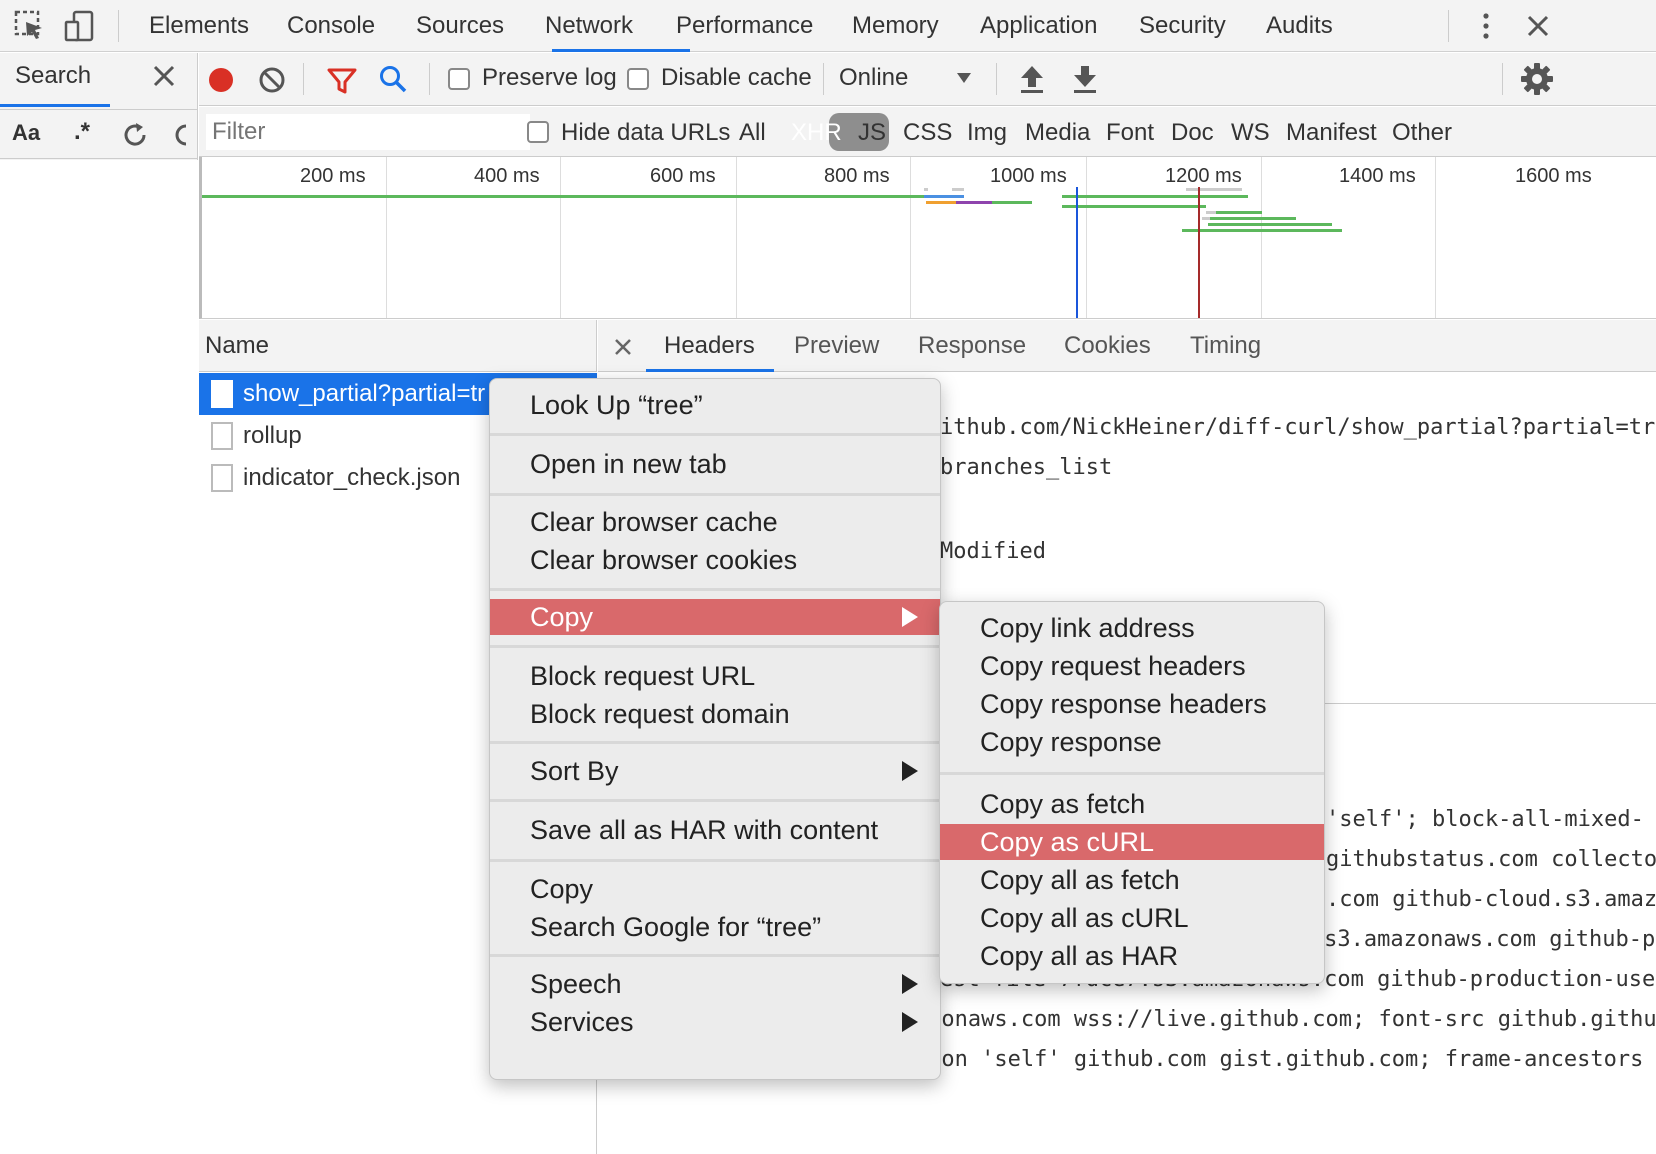  Describe the element at coordinates (30, 26) in the screenshot. I see `inspect-element-icon` at that location.